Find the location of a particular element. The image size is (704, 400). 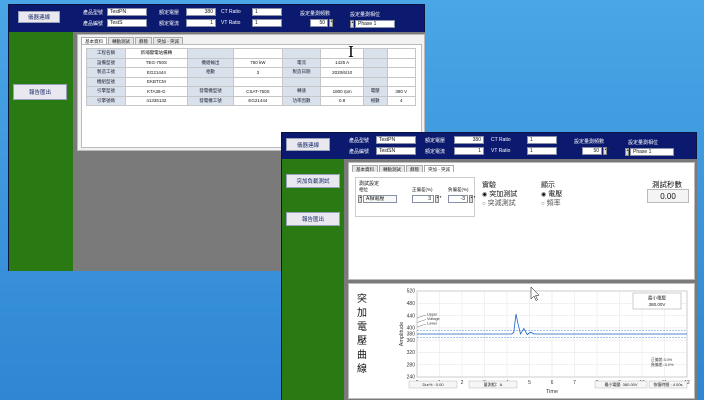

table-value-cell: KTA38-G is located at coordinates (156, 91).